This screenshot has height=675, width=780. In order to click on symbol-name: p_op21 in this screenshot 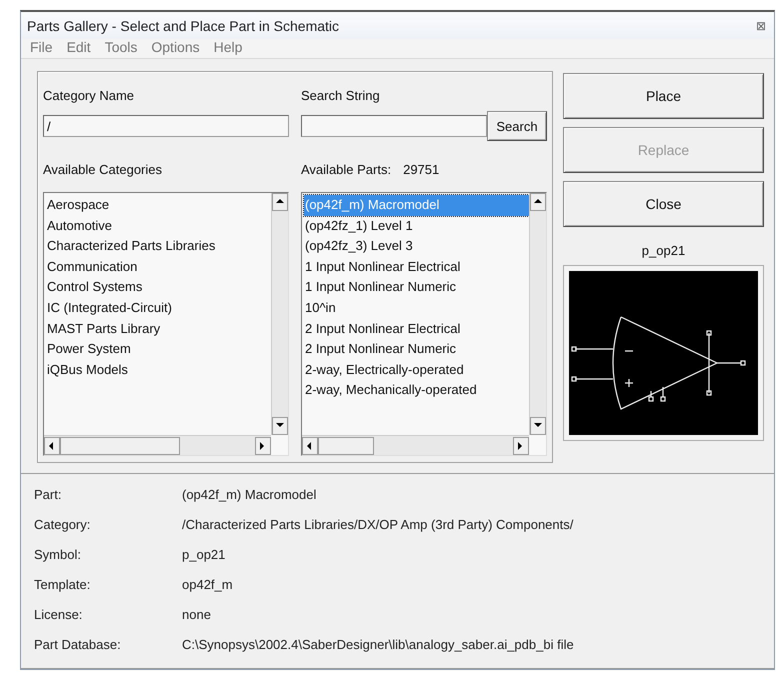, I will do `click(663, 251)`.